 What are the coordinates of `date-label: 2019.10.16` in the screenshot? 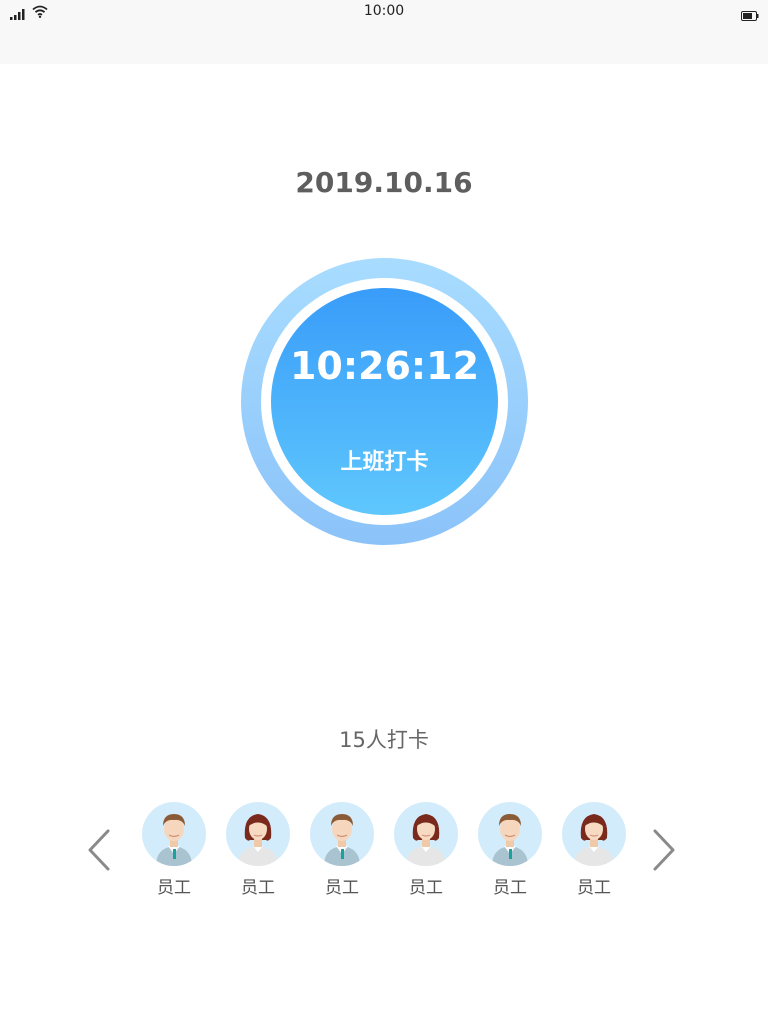 It's located at (384, 182).